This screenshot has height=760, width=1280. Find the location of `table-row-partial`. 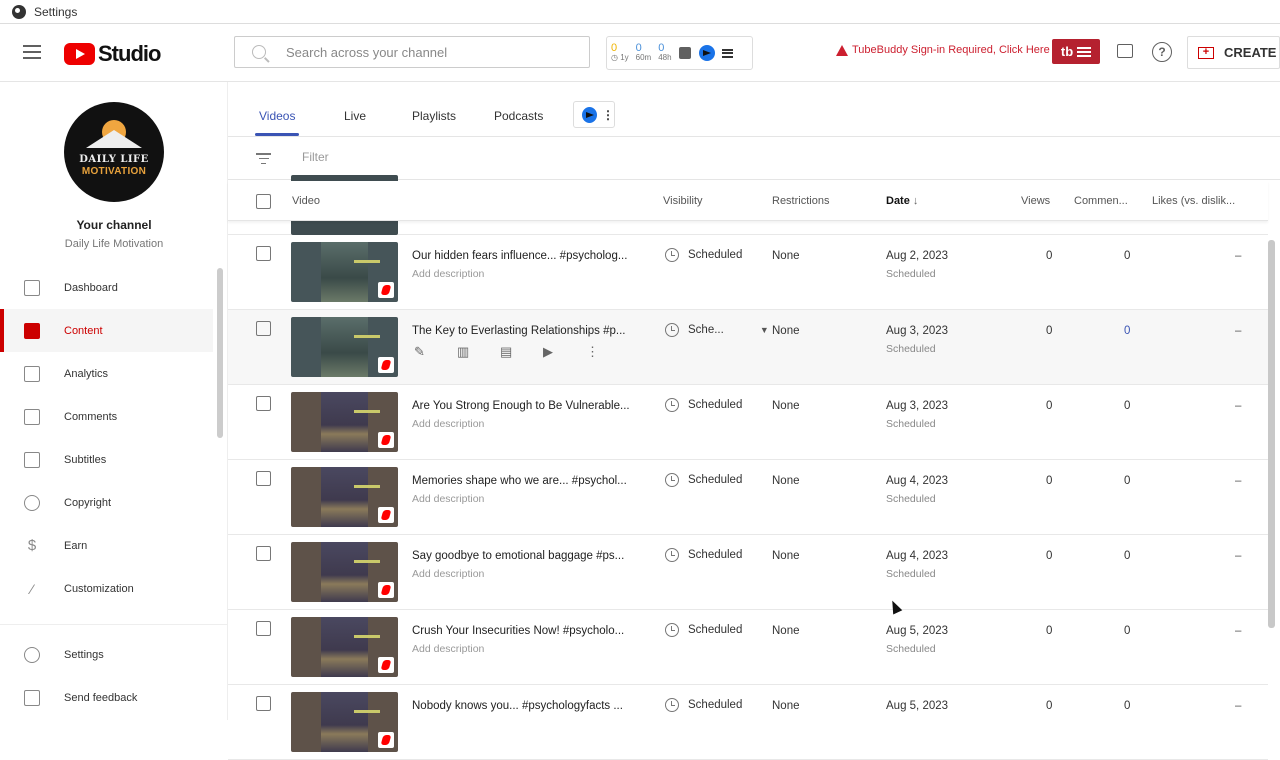

table-row-partial is located at coordinates (748, 205).